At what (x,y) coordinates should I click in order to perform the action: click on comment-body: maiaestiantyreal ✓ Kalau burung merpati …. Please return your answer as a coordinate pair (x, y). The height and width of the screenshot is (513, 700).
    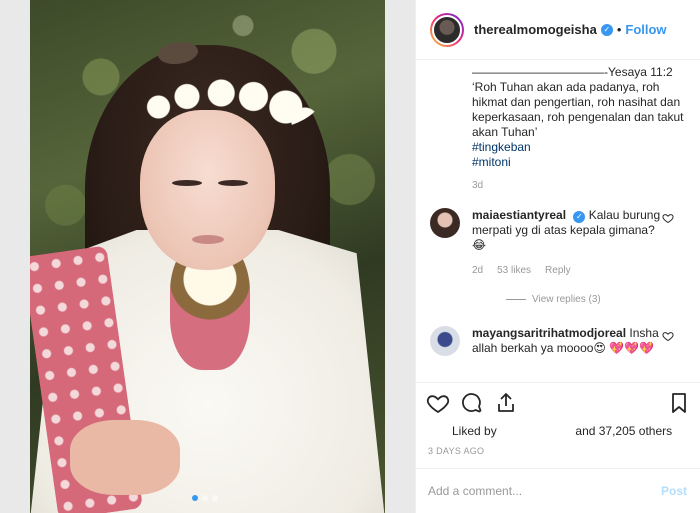
    Looking at the image, I should click on (572, 230).